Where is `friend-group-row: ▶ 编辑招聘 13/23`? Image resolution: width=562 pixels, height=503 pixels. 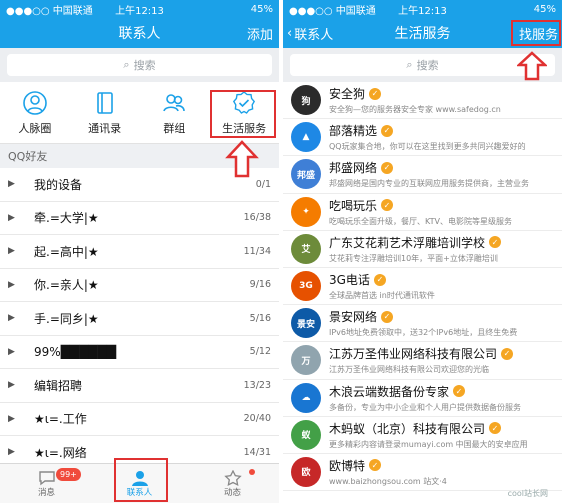 friend-group-row: ▶ 编辑招聘 13/23 is located at coordinates (139, 386).